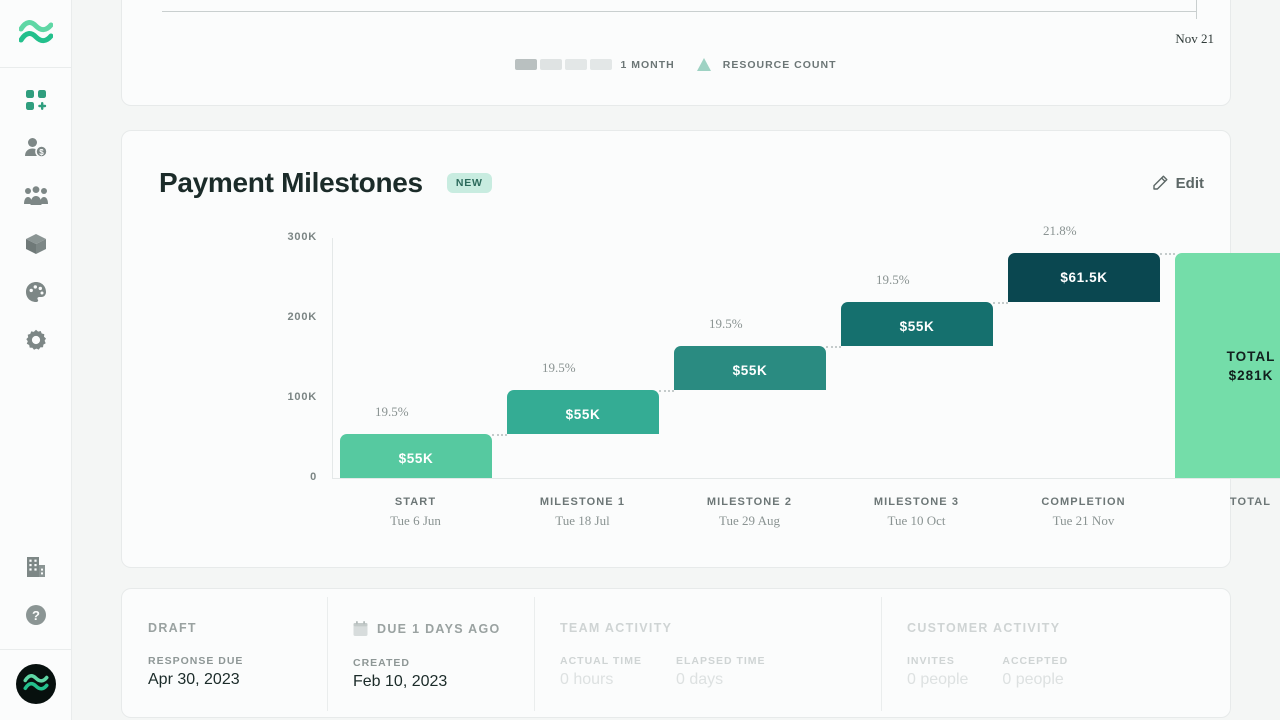  Describe the element at coordinates (587, 679) in the screenshot. I see `stat-value: 0 hours` at that location.